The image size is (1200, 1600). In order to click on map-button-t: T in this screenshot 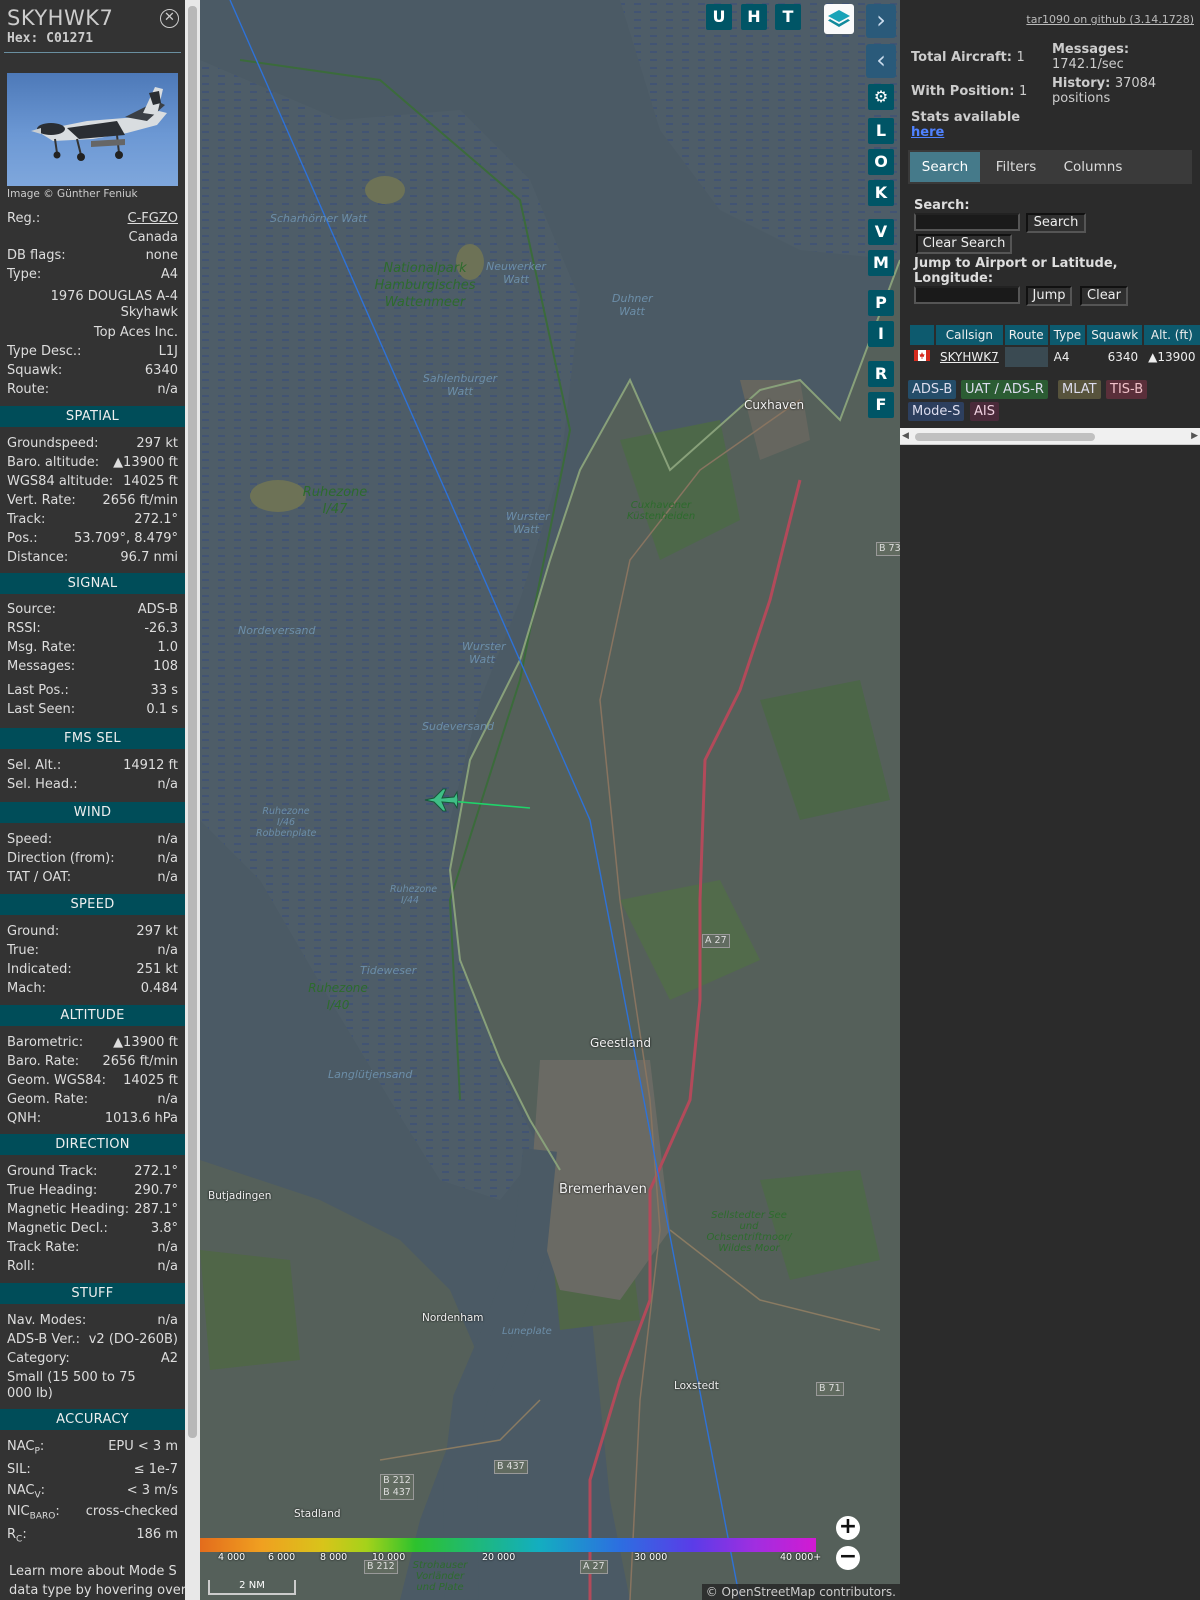, I will do `click(788, 17)`.